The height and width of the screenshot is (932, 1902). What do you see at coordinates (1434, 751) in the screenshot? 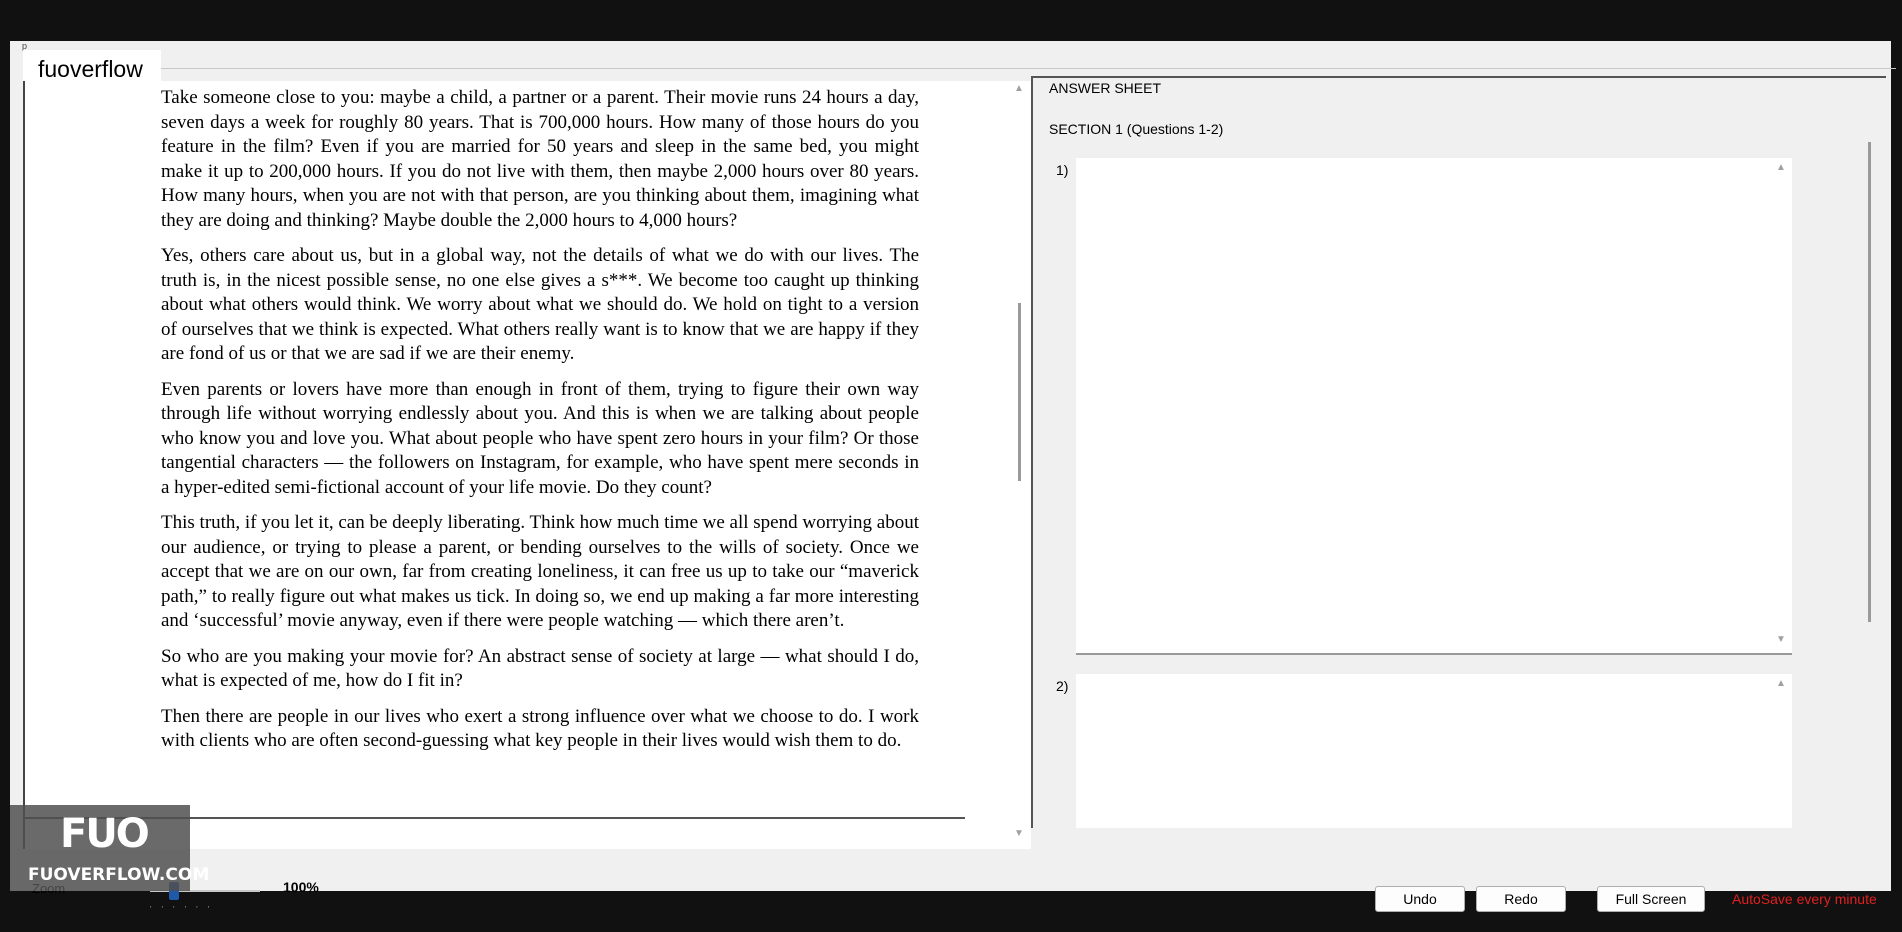
I see `answer-box-2: ▲` at bounding box center [1434, 751].